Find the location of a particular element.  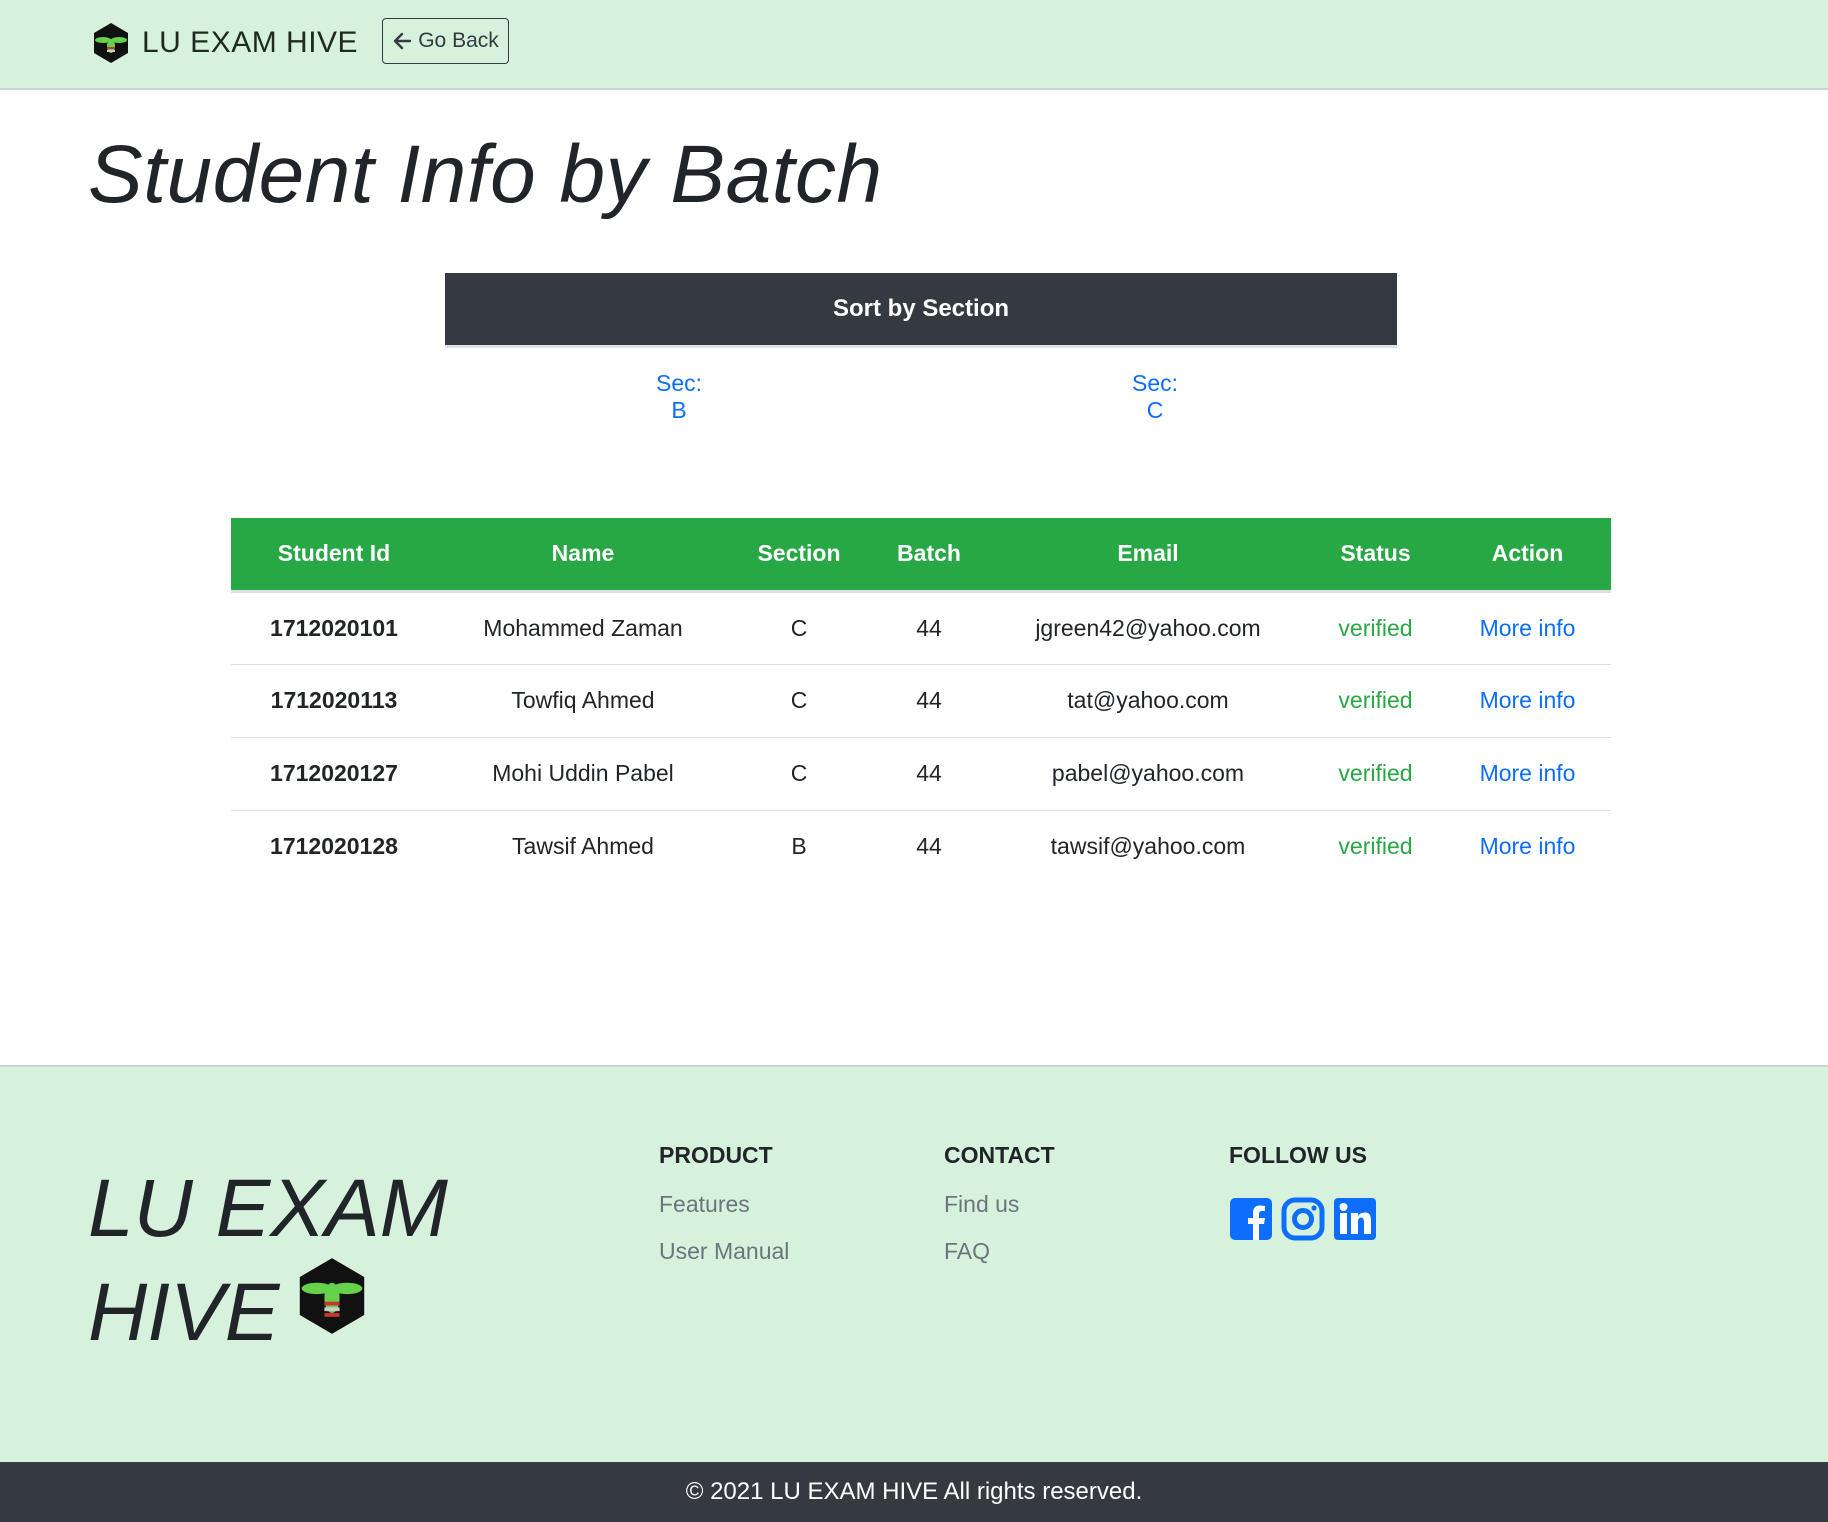

features-link: Features is located at coordinates (724, 1204).